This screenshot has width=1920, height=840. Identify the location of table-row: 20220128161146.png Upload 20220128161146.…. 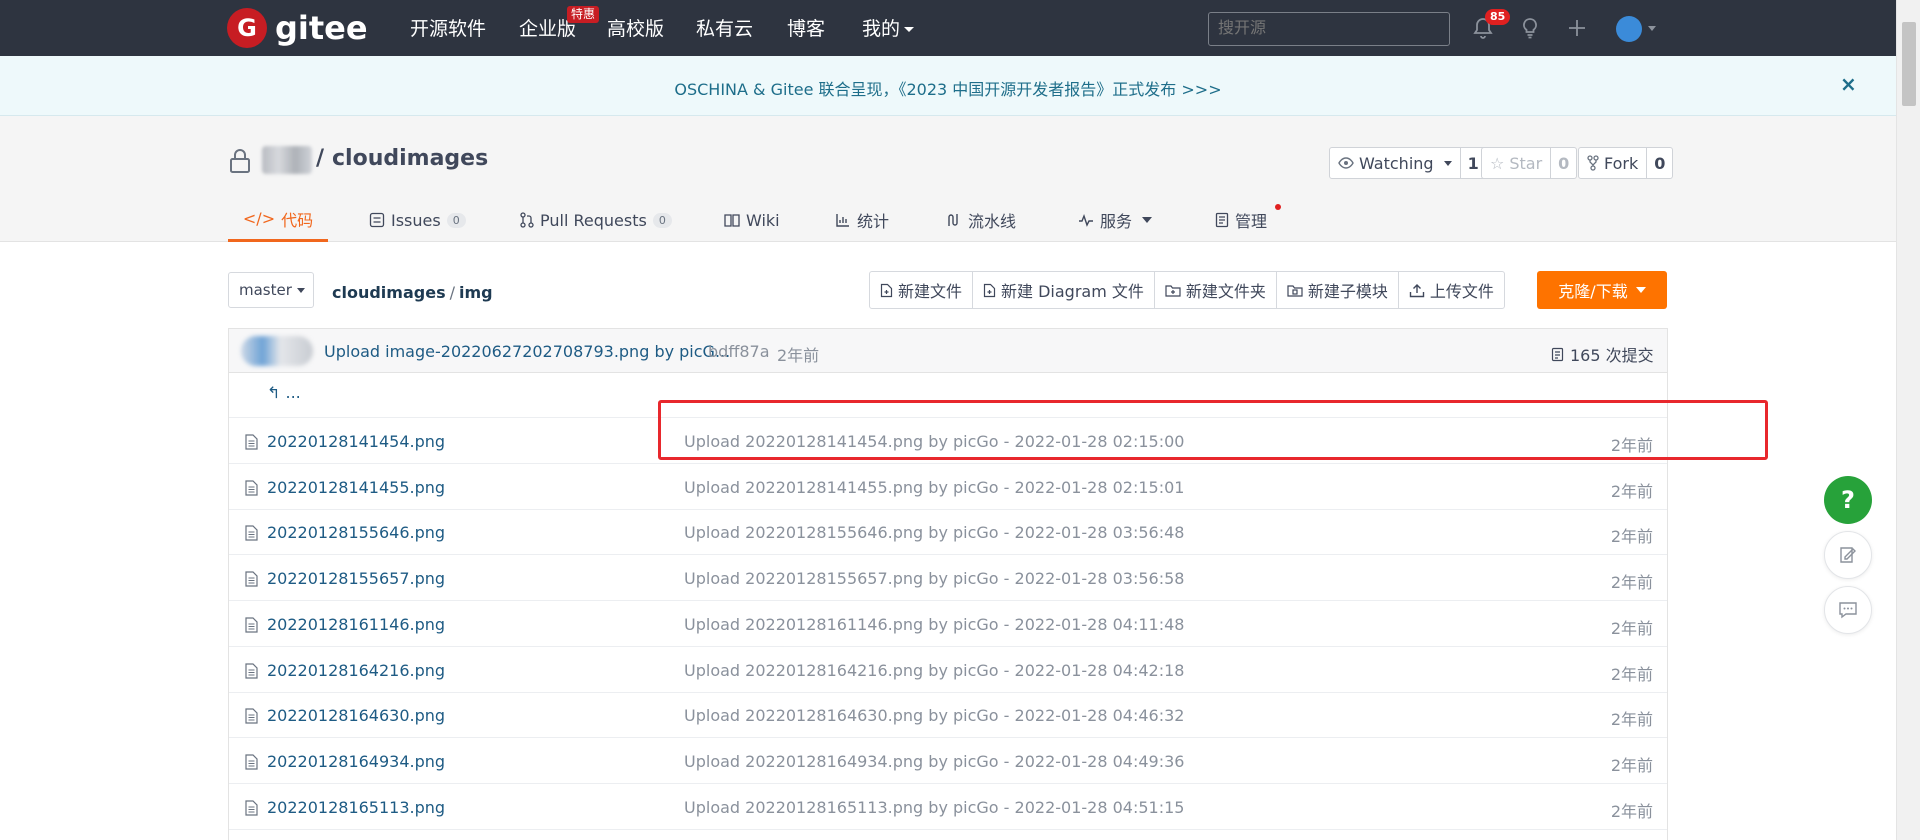
(948, 624).